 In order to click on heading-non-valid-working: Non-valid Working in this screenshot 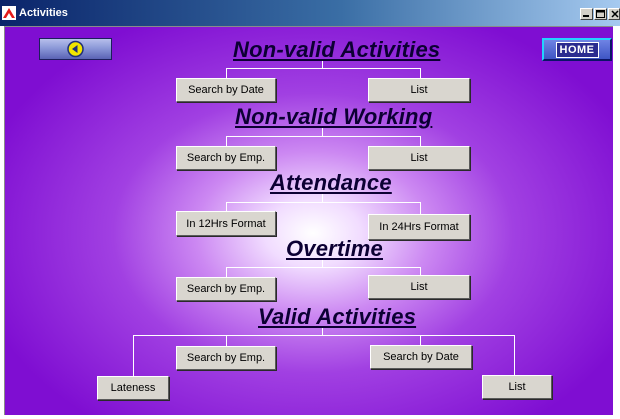, I will do `click(334, 116)`.